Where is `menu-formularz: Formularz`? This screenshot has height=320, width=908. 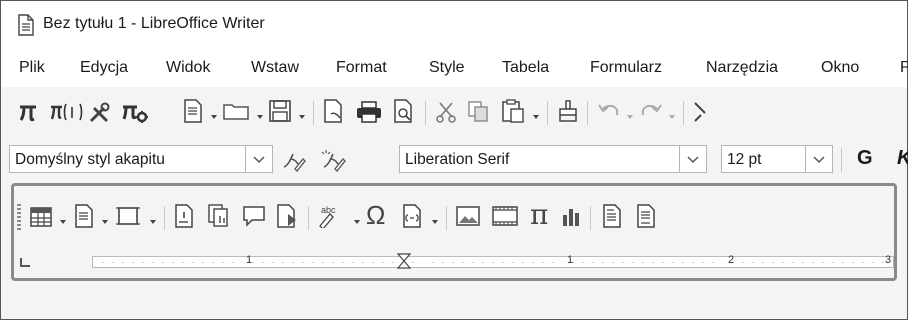
menu-formularz: Formularz is located at coordinates (626, 68).